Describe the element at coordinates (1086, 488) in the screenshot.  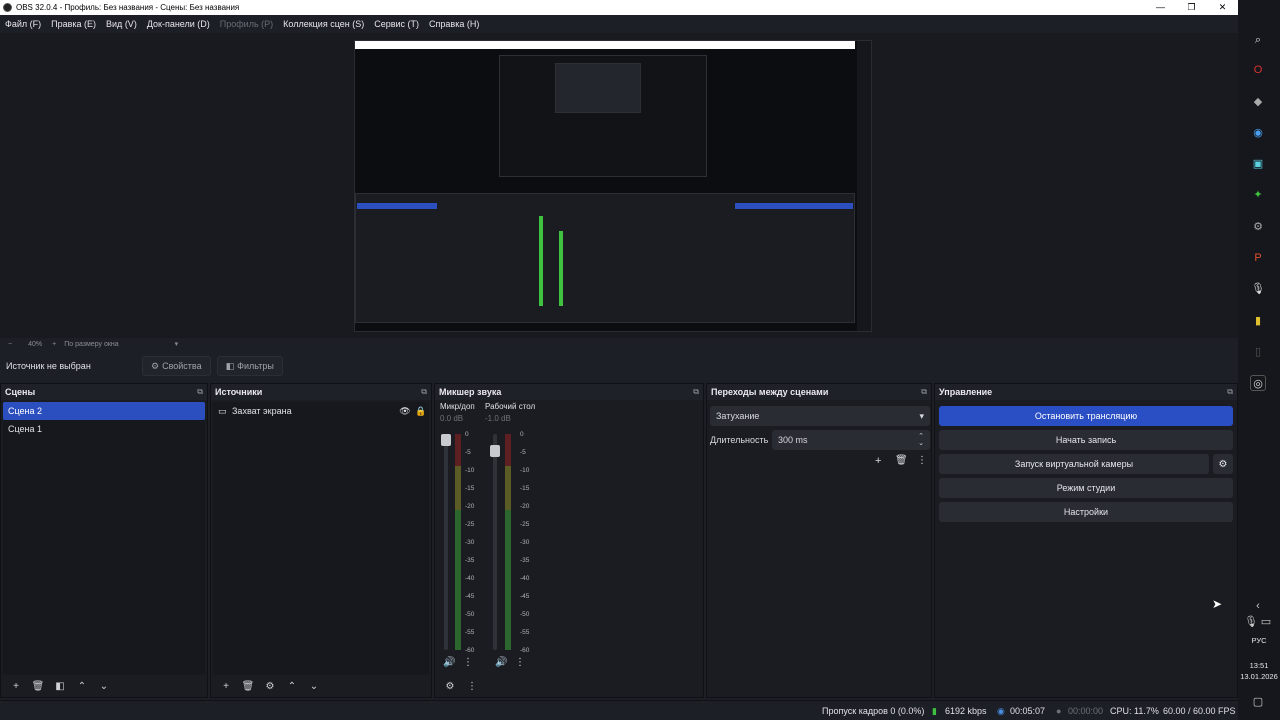
I see `studio-mode-button: Режим студии` at that location.